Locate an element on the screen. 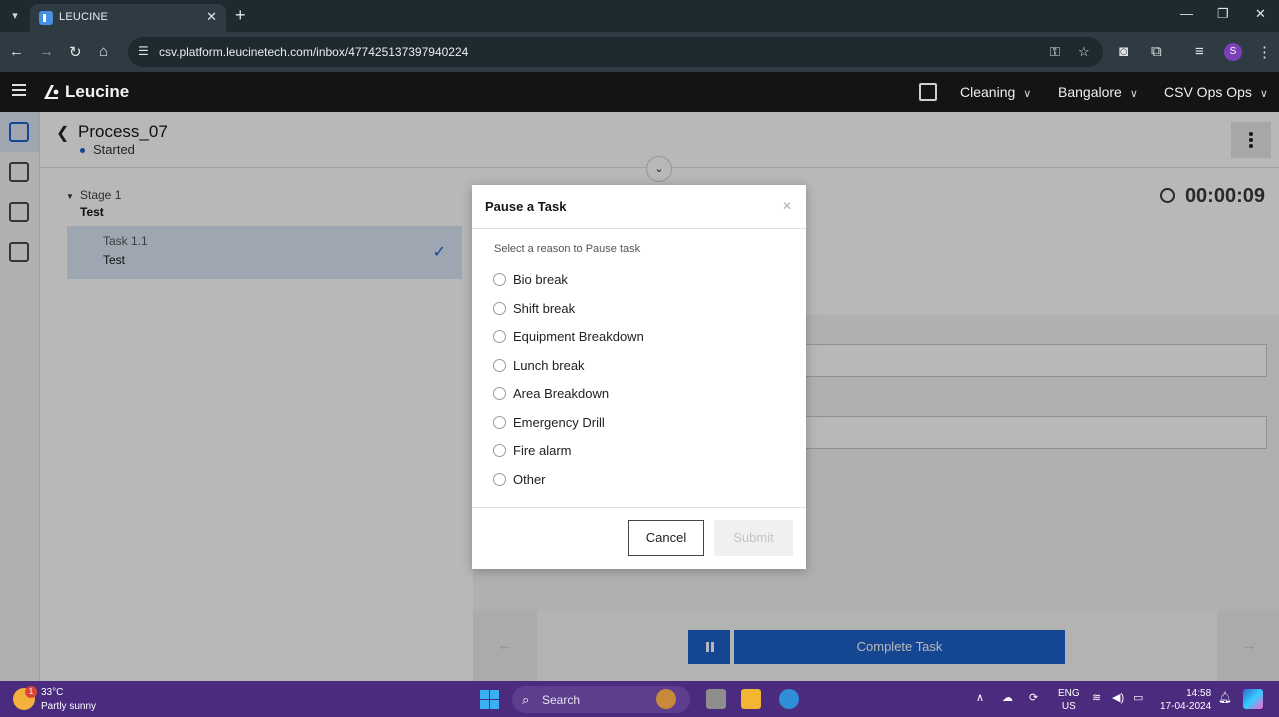 The height and width of the screenshot is (717, 1279). copilot-icon is located at coordinates (1253, 699).